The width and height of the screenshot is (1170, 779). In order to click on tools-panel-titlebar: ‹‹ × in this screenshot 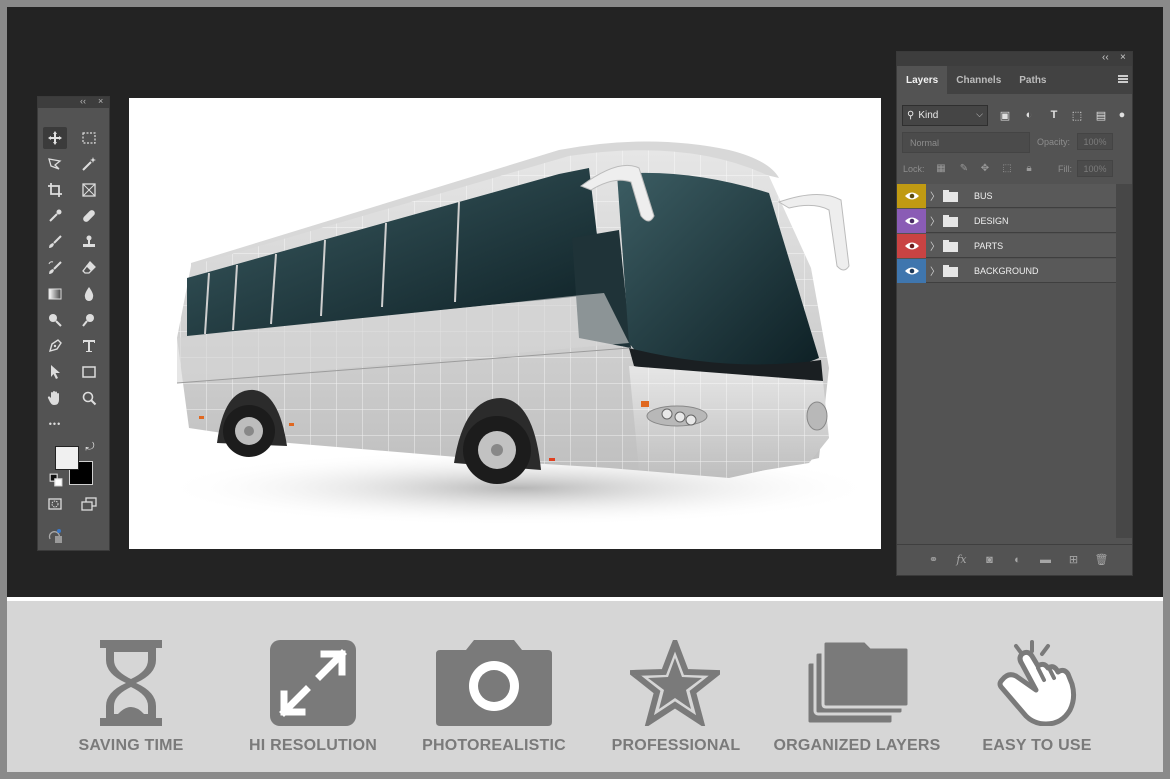, I will do `click(73, 102)`.